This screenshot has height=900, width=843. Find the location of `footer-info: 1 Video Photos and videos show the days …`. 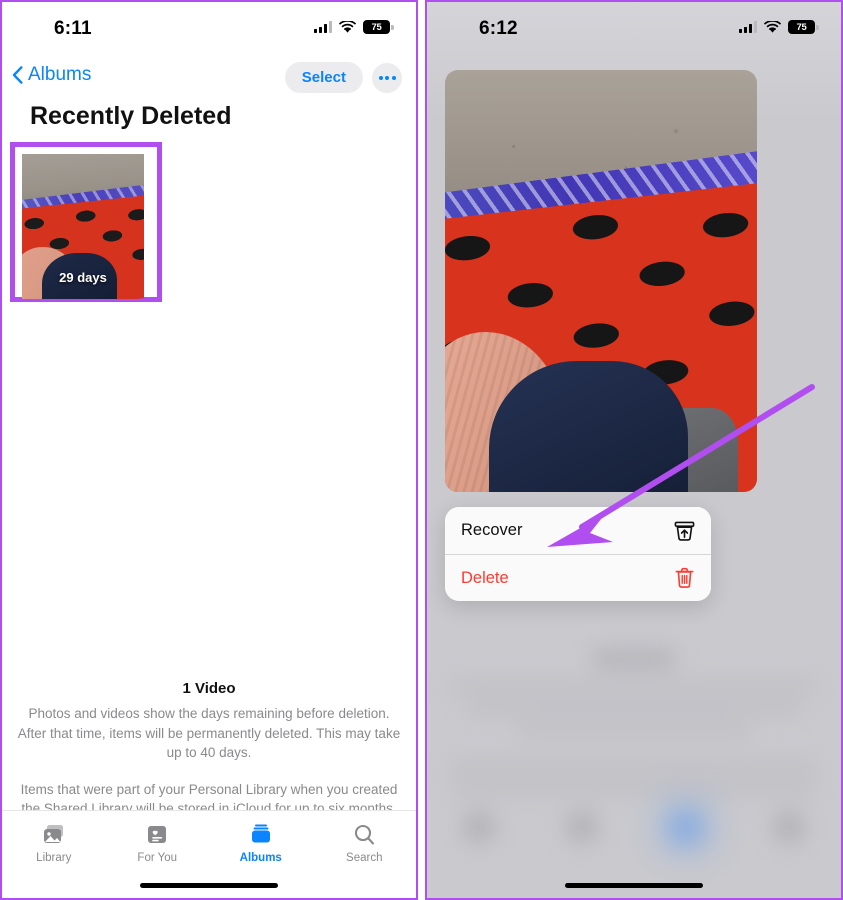

footer-info: 1 Video Photos and videos show the days … is located at coordinates (209, 749).